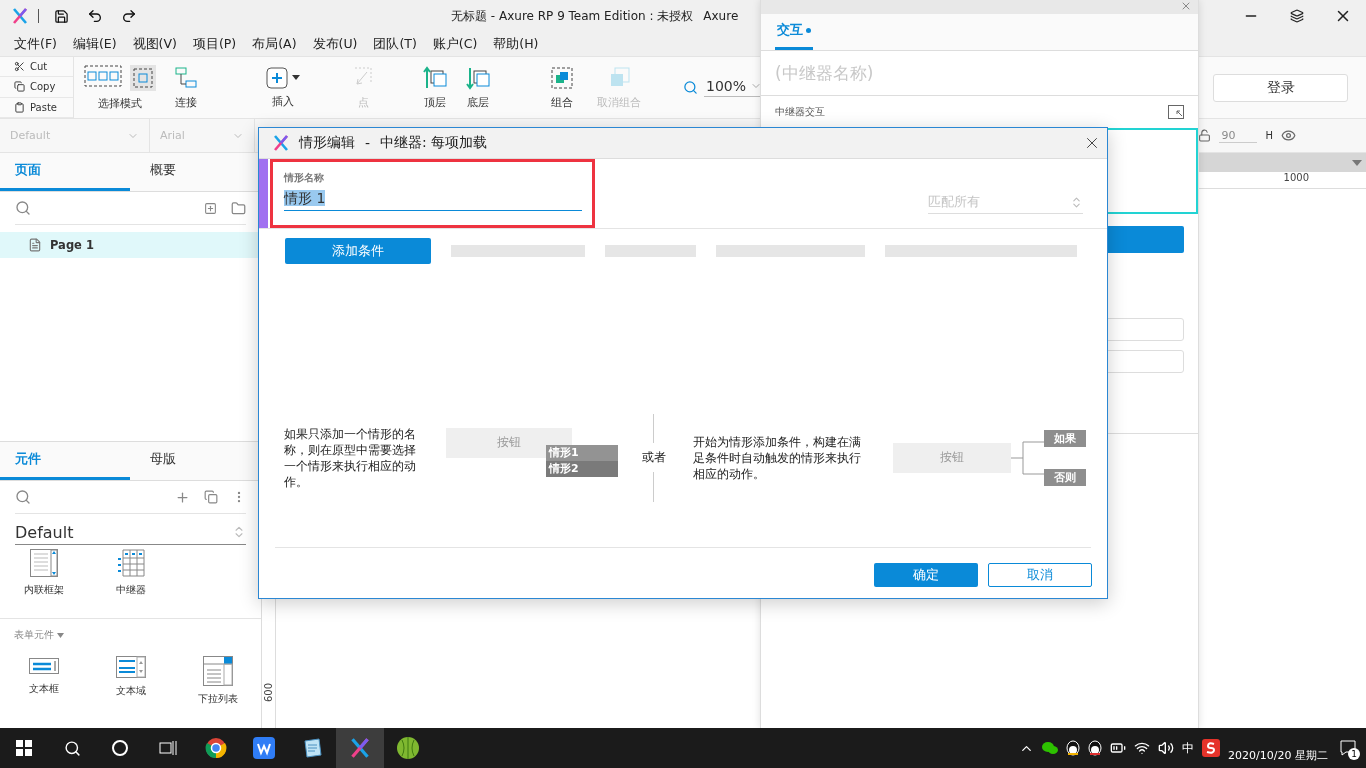 The height and width of the screenshot is (768, 1366). What do you see at coordinates (304, 178) in the screenshot?
I see `field-label: 情形名称` at bounding box center [304, 178].